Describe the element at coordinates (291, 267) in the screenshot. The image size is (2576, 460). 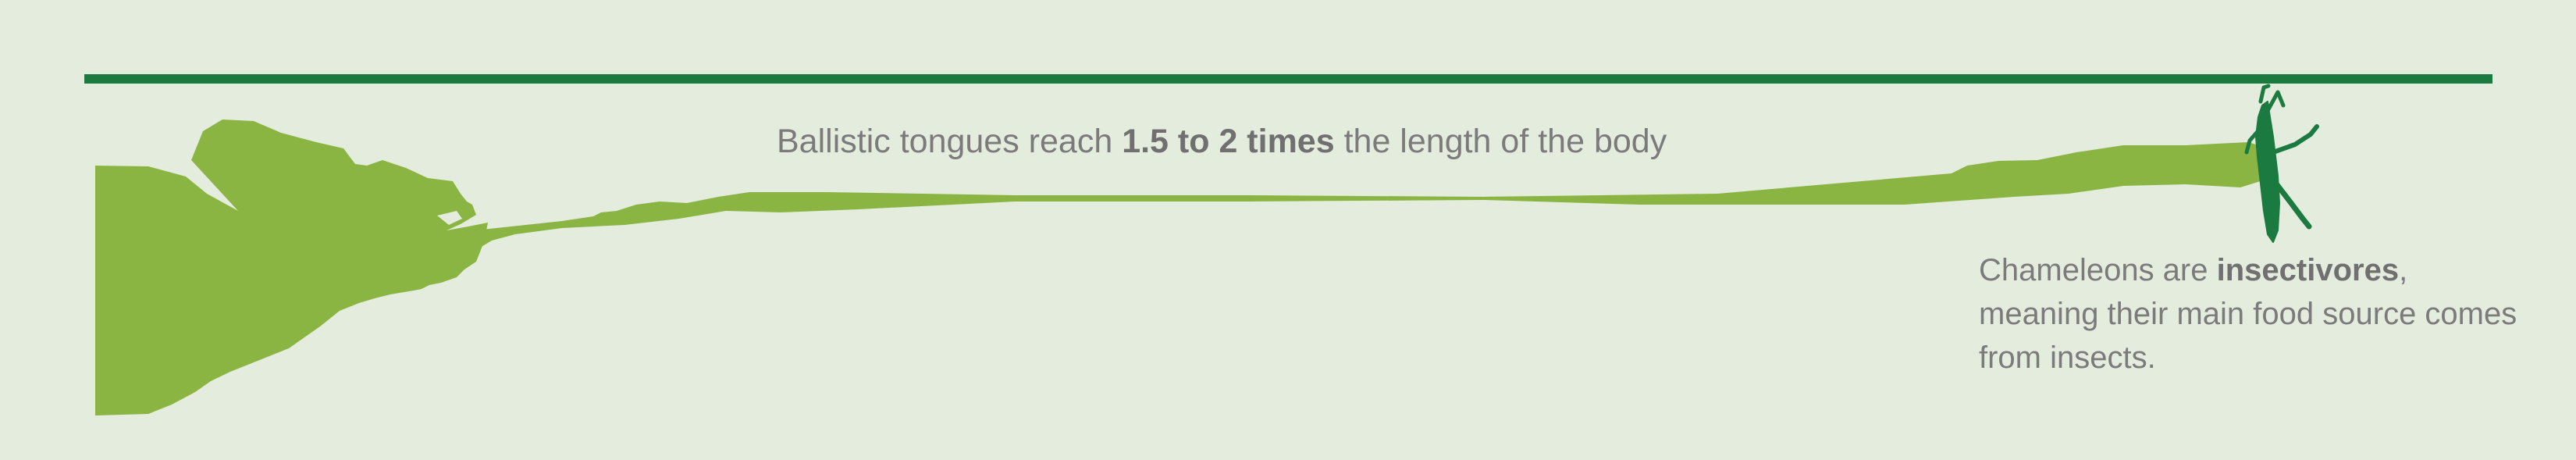
I see `chameleon-silhouette-icon` at that location.